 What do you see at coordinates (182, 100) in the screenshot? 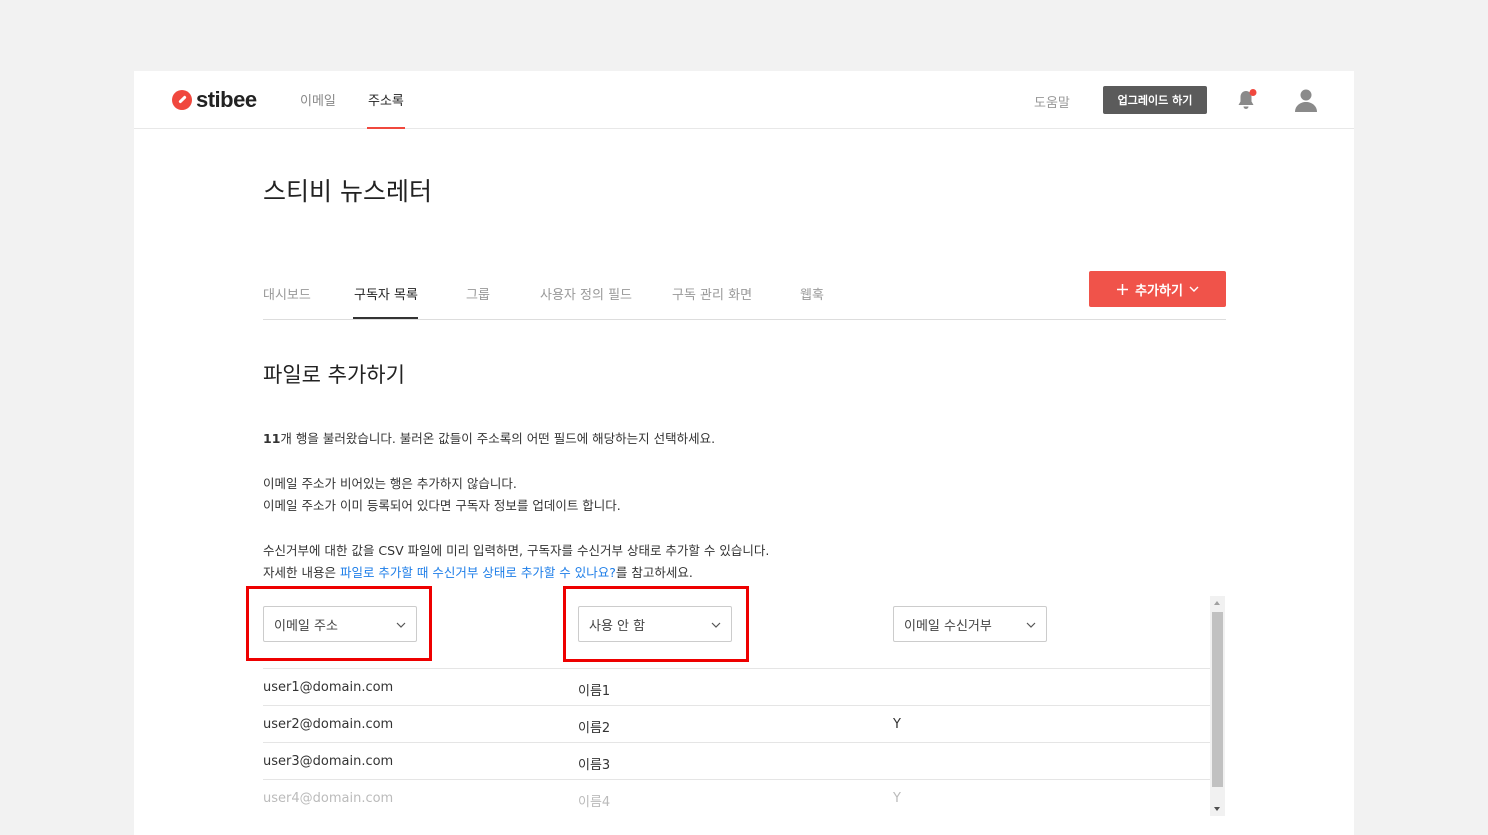
I see `stibee-logo-icon` at bounding box center [182, 100].